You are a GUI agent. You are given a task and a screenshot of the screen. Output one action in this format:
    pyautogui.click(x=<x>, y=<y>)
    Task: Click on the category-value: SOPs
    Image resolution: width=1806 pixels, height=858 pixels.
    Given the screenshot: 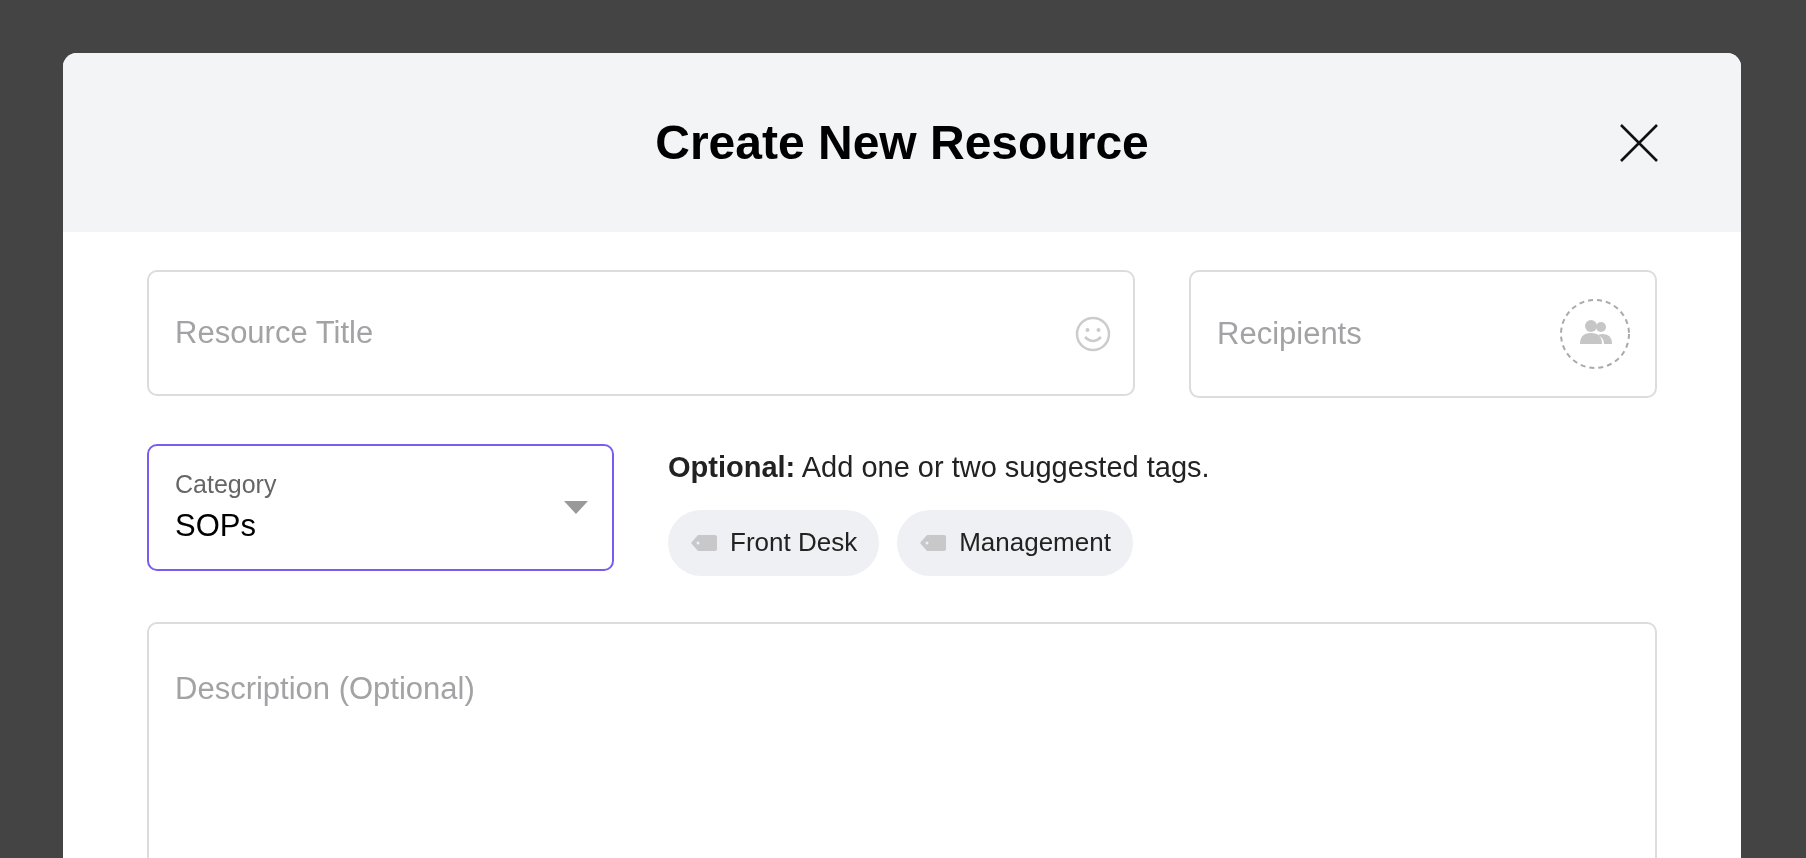 What is the action you would take?
    pyautogui.click(x=216, y=526)
    